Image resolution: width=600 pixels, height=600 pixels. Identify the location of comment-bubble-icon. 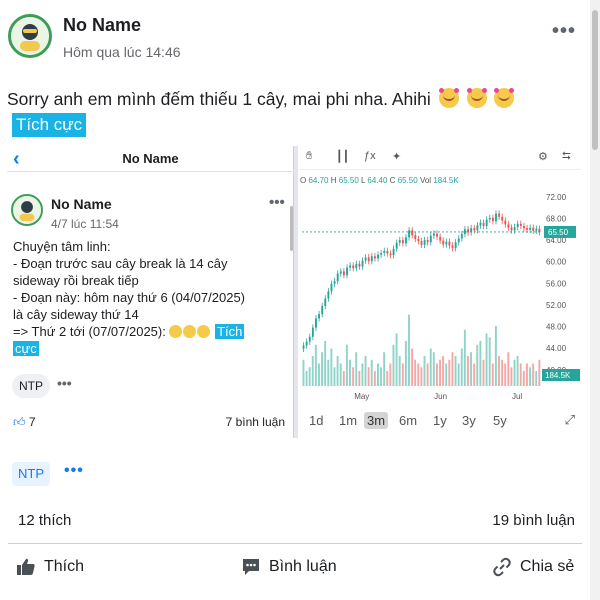
(251, 567).